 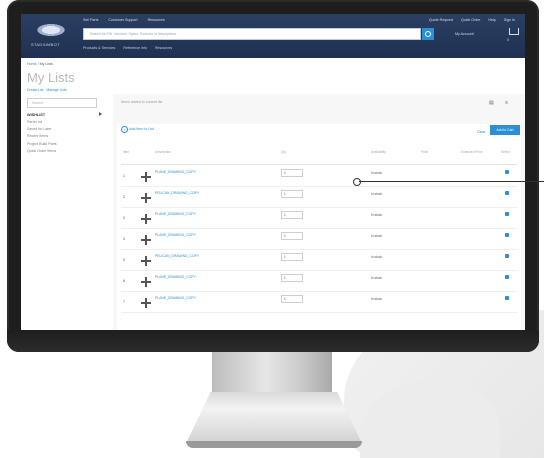 I want to click on table-row: 1 PLANE_DRAWING_COPY 1 In stock, so click(x=319, y=176).